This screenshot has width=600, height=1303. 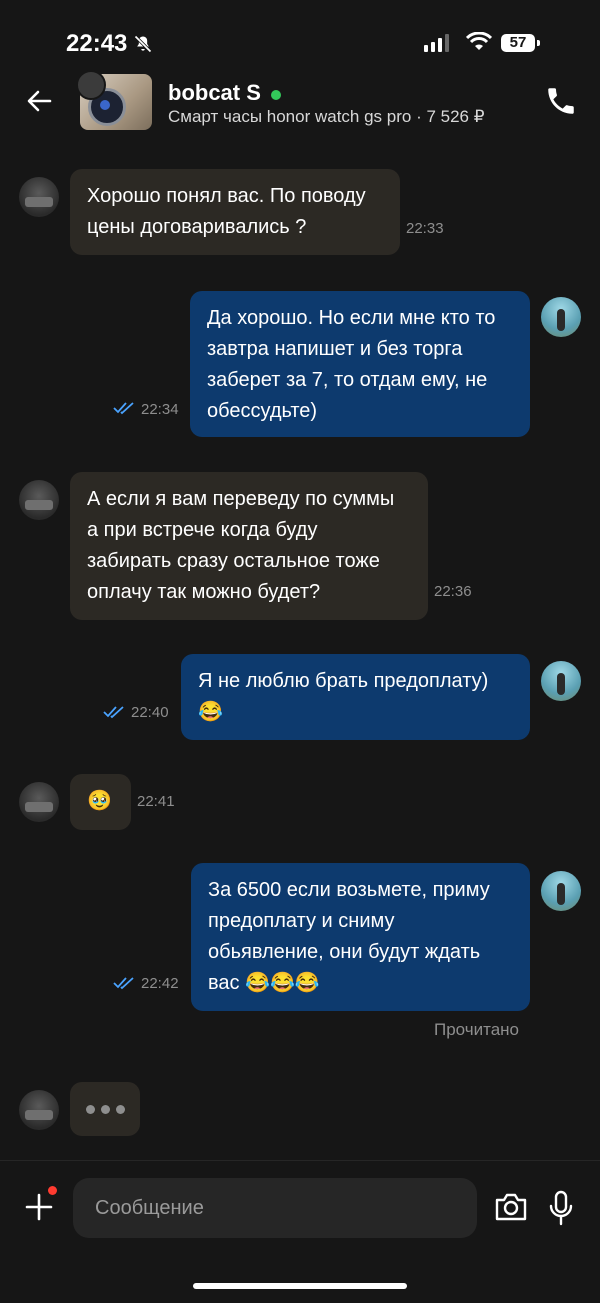 What do you see at coordinates (275, 1208) in the screenshot?
I see `message-input` at bounding box center [275, 1208].